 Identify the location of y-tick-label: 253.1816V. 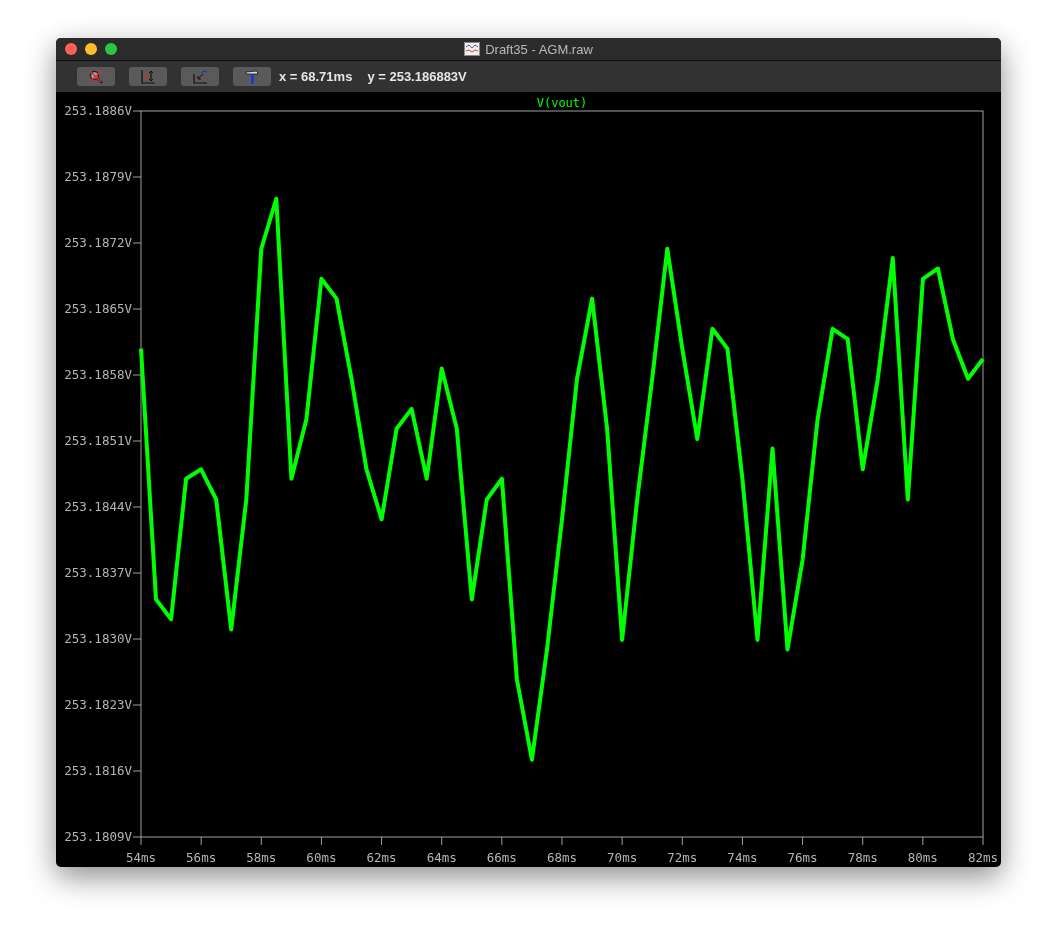
(98, 770).